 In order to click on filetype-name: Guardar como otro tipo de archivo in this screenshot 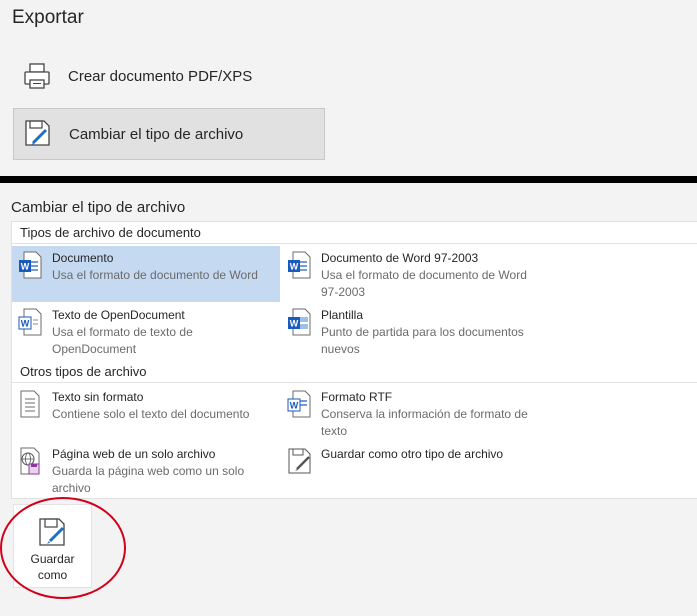, I will do `click(412, 454)`.